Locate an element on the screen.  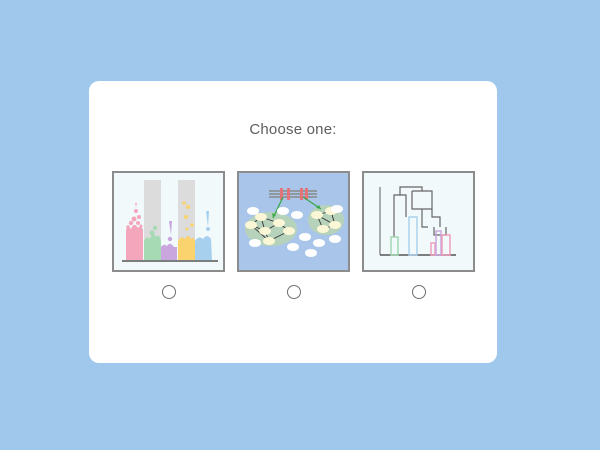
option-2-image is located at coordinates (293, 221).